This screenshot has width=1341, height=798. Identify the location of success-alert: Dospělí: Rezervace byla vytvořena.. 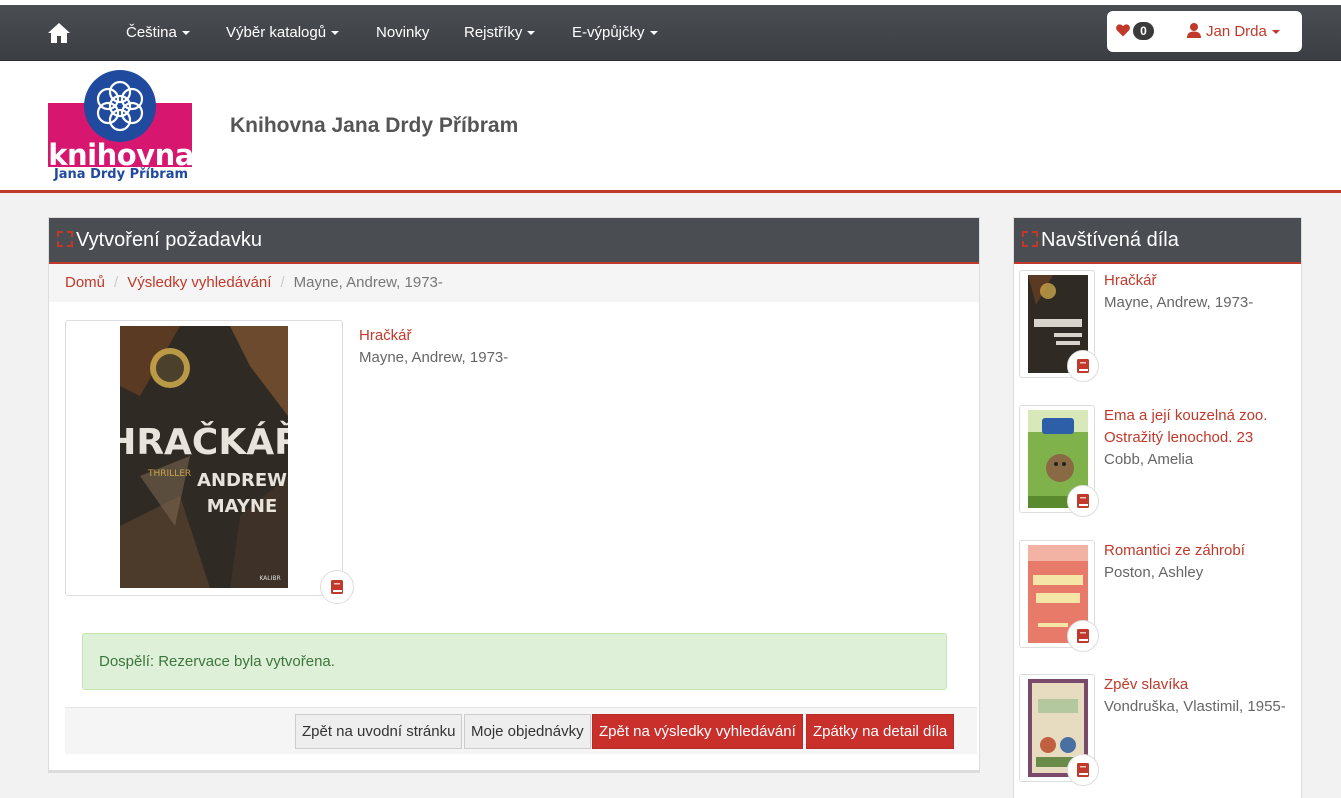
(514, 661).